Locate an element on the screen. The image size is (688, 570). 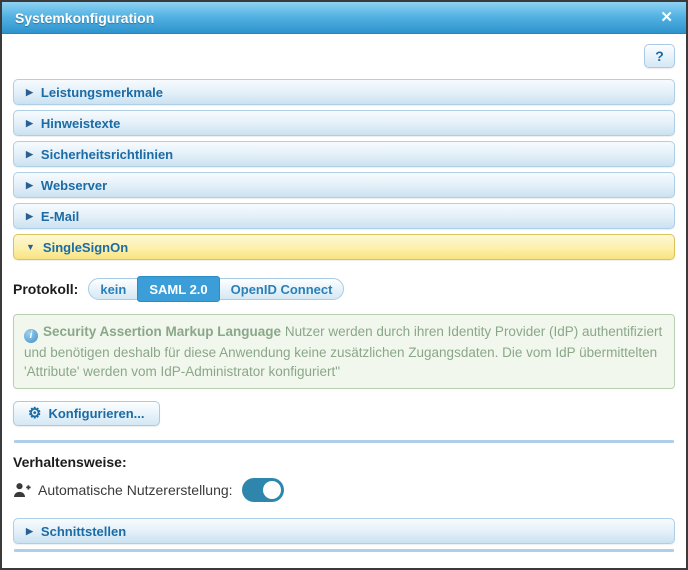
close-icon: ✕ is located at coordinates (666, 17).